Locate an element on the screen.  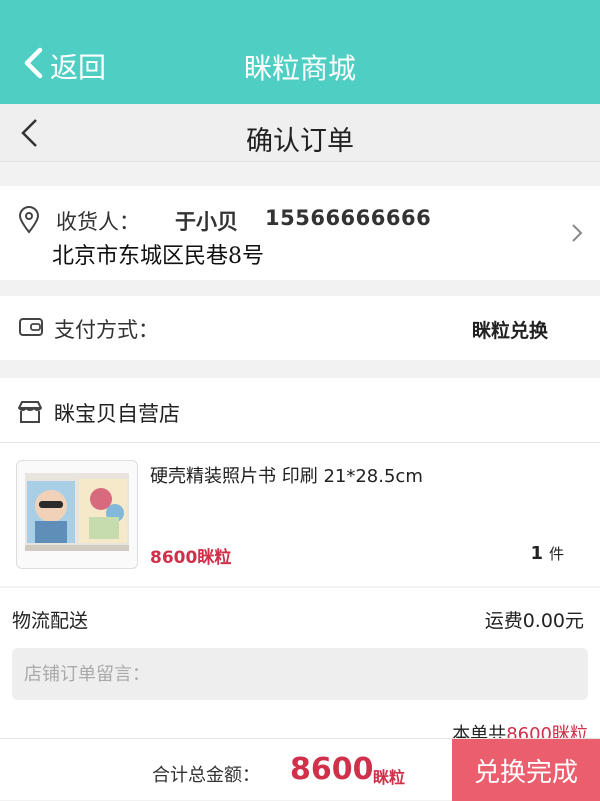
address-line: 北京市东城区民巷8号 is located at coordinates (158, 256).